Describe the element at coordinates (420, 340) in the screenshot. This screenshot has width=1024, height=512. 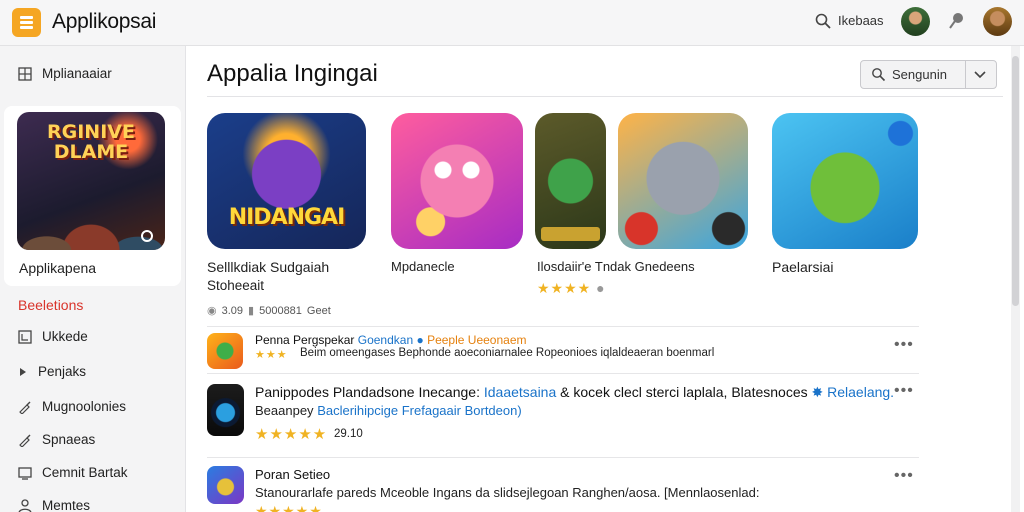
I see `verified-icon: ●` at that location.